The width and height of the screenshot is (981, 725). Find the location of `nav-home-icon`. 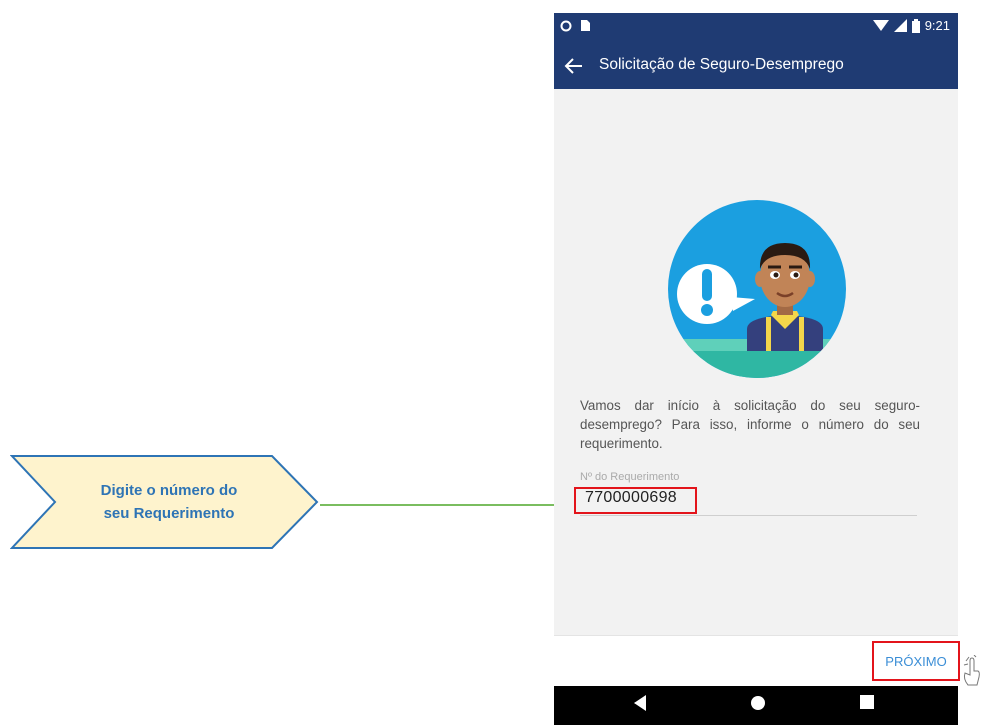

nav-home-icon is located at coordinates (758, 703).